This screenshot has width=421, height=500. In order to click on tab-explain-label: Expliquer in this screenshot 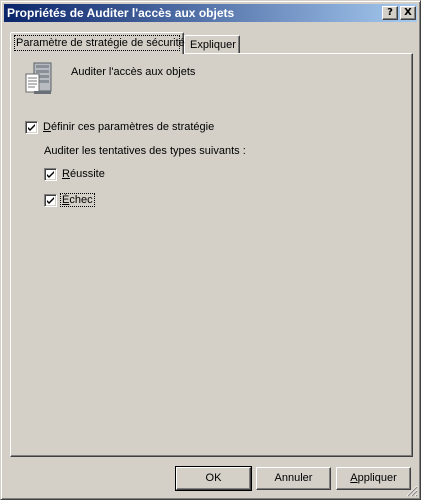, I will do `click(213, 45)`.